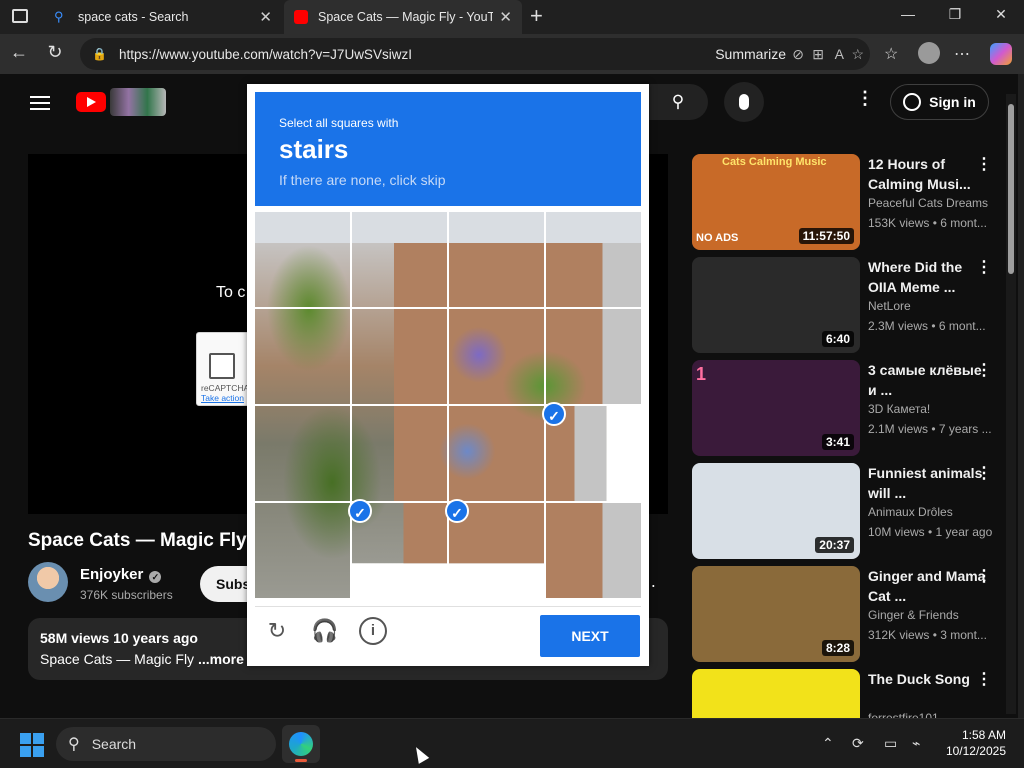 This screenshot has height=768, width=1024. Describe the element at coordinates (975, 751) in the screenshot. I see `clock-date: 10/12/2025` at that location.